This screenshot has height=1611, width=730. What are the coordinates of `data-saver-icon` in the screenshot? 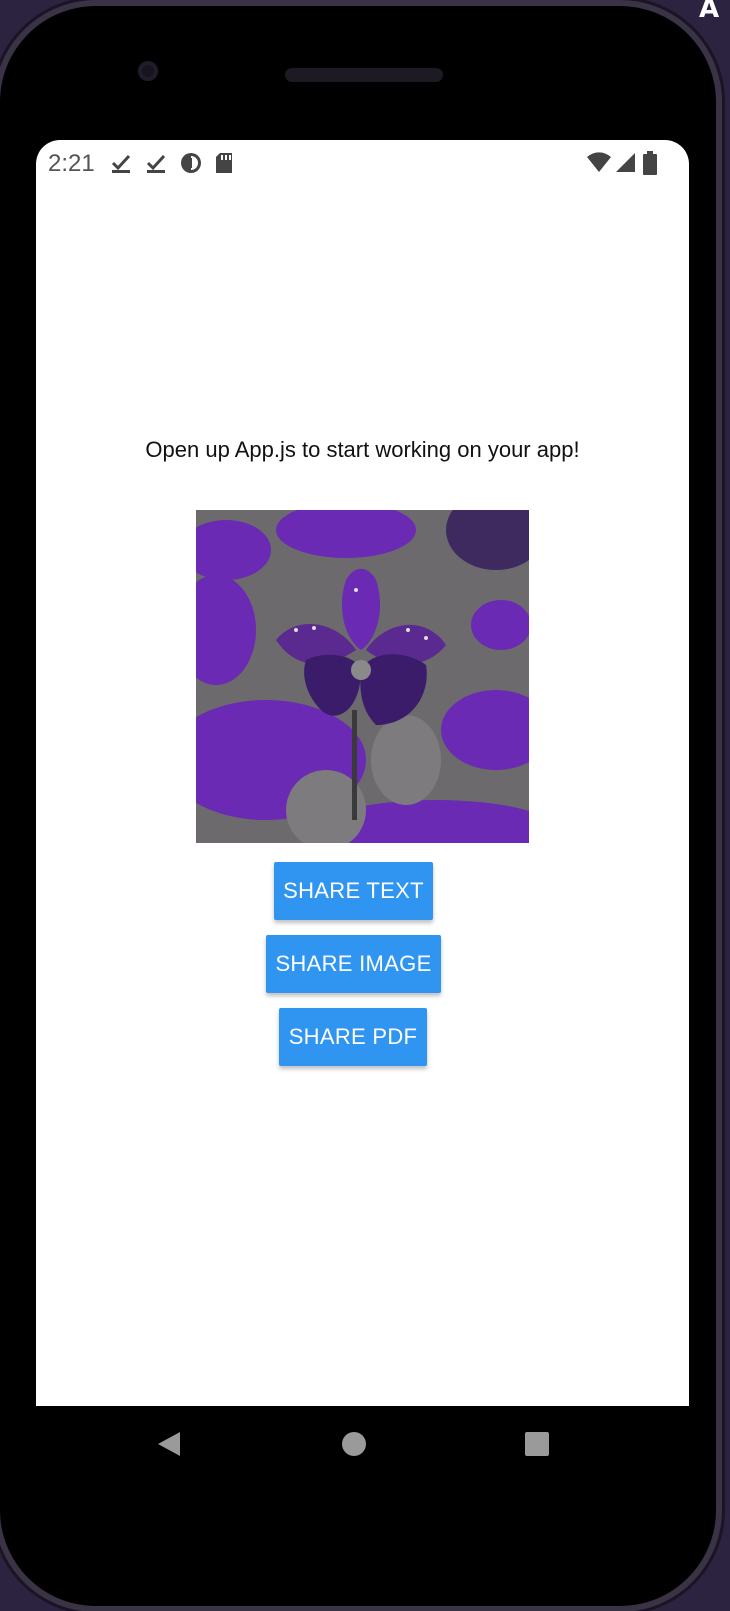 It's located at (191, 163).